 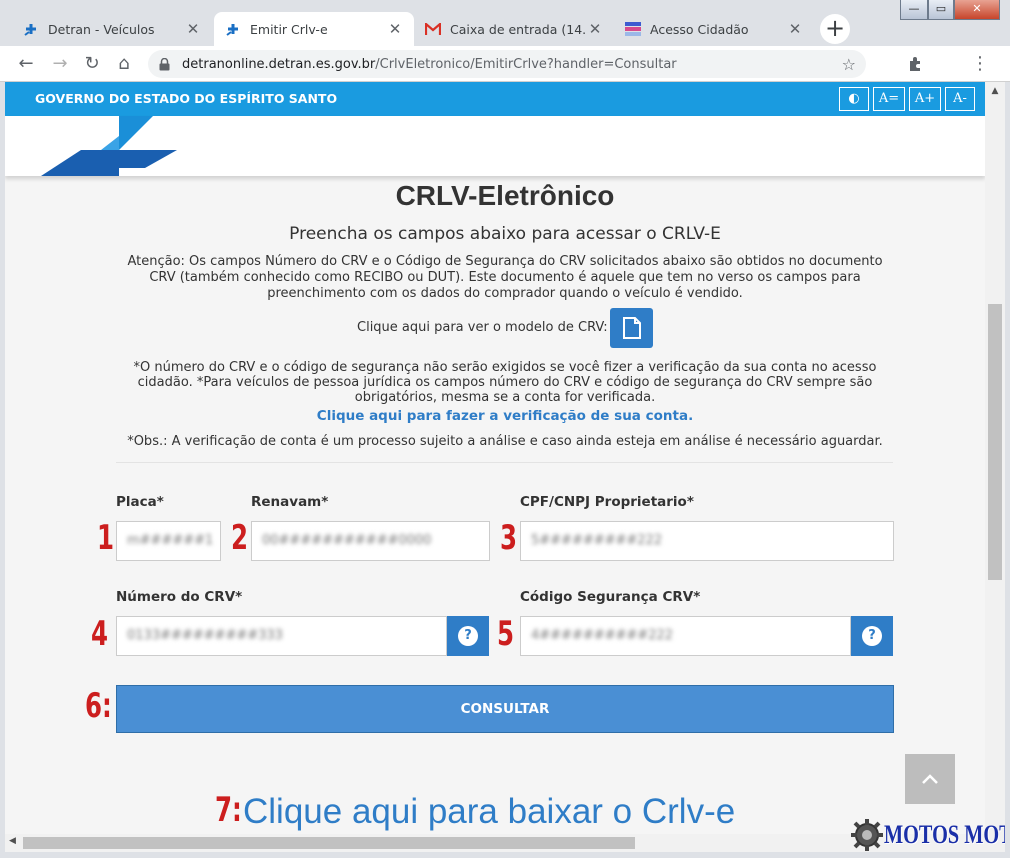 What do you see at coordinates (925, 99) in the screenshot?
I see `font-increase-button: A+` at bounding box center [925, 99].